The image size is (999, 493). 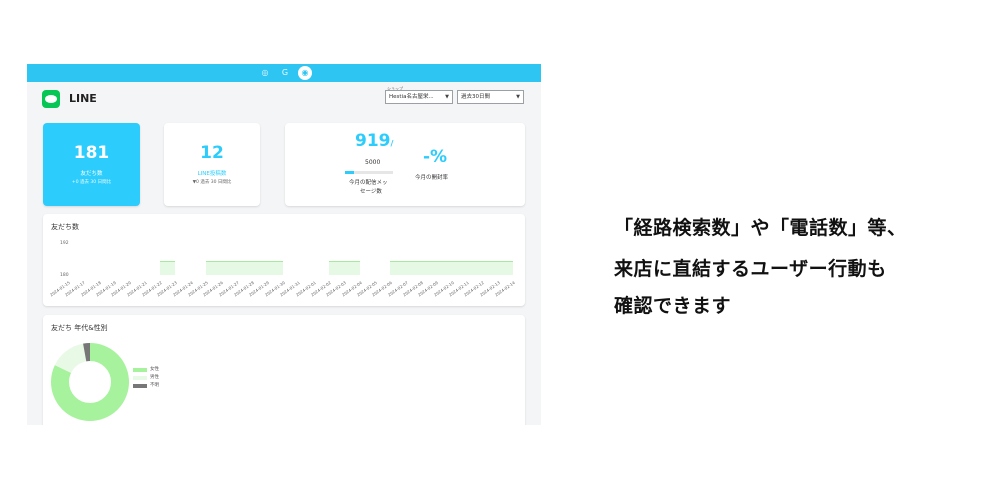 What do you see at coordinates (51, 99) in the screenshot?
I see `line-logo-icon` at bounding box center [51, 99].